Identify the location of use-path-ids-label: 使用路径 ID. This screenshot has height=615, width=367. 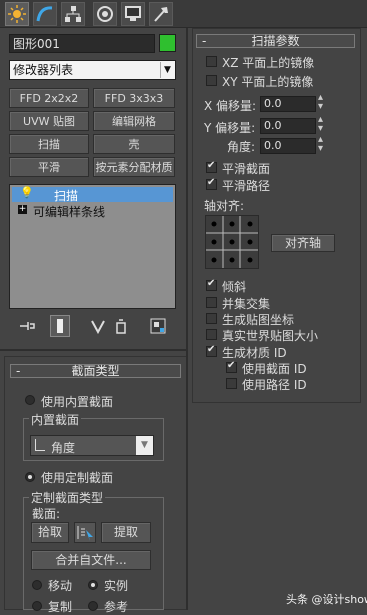
(274, 385).